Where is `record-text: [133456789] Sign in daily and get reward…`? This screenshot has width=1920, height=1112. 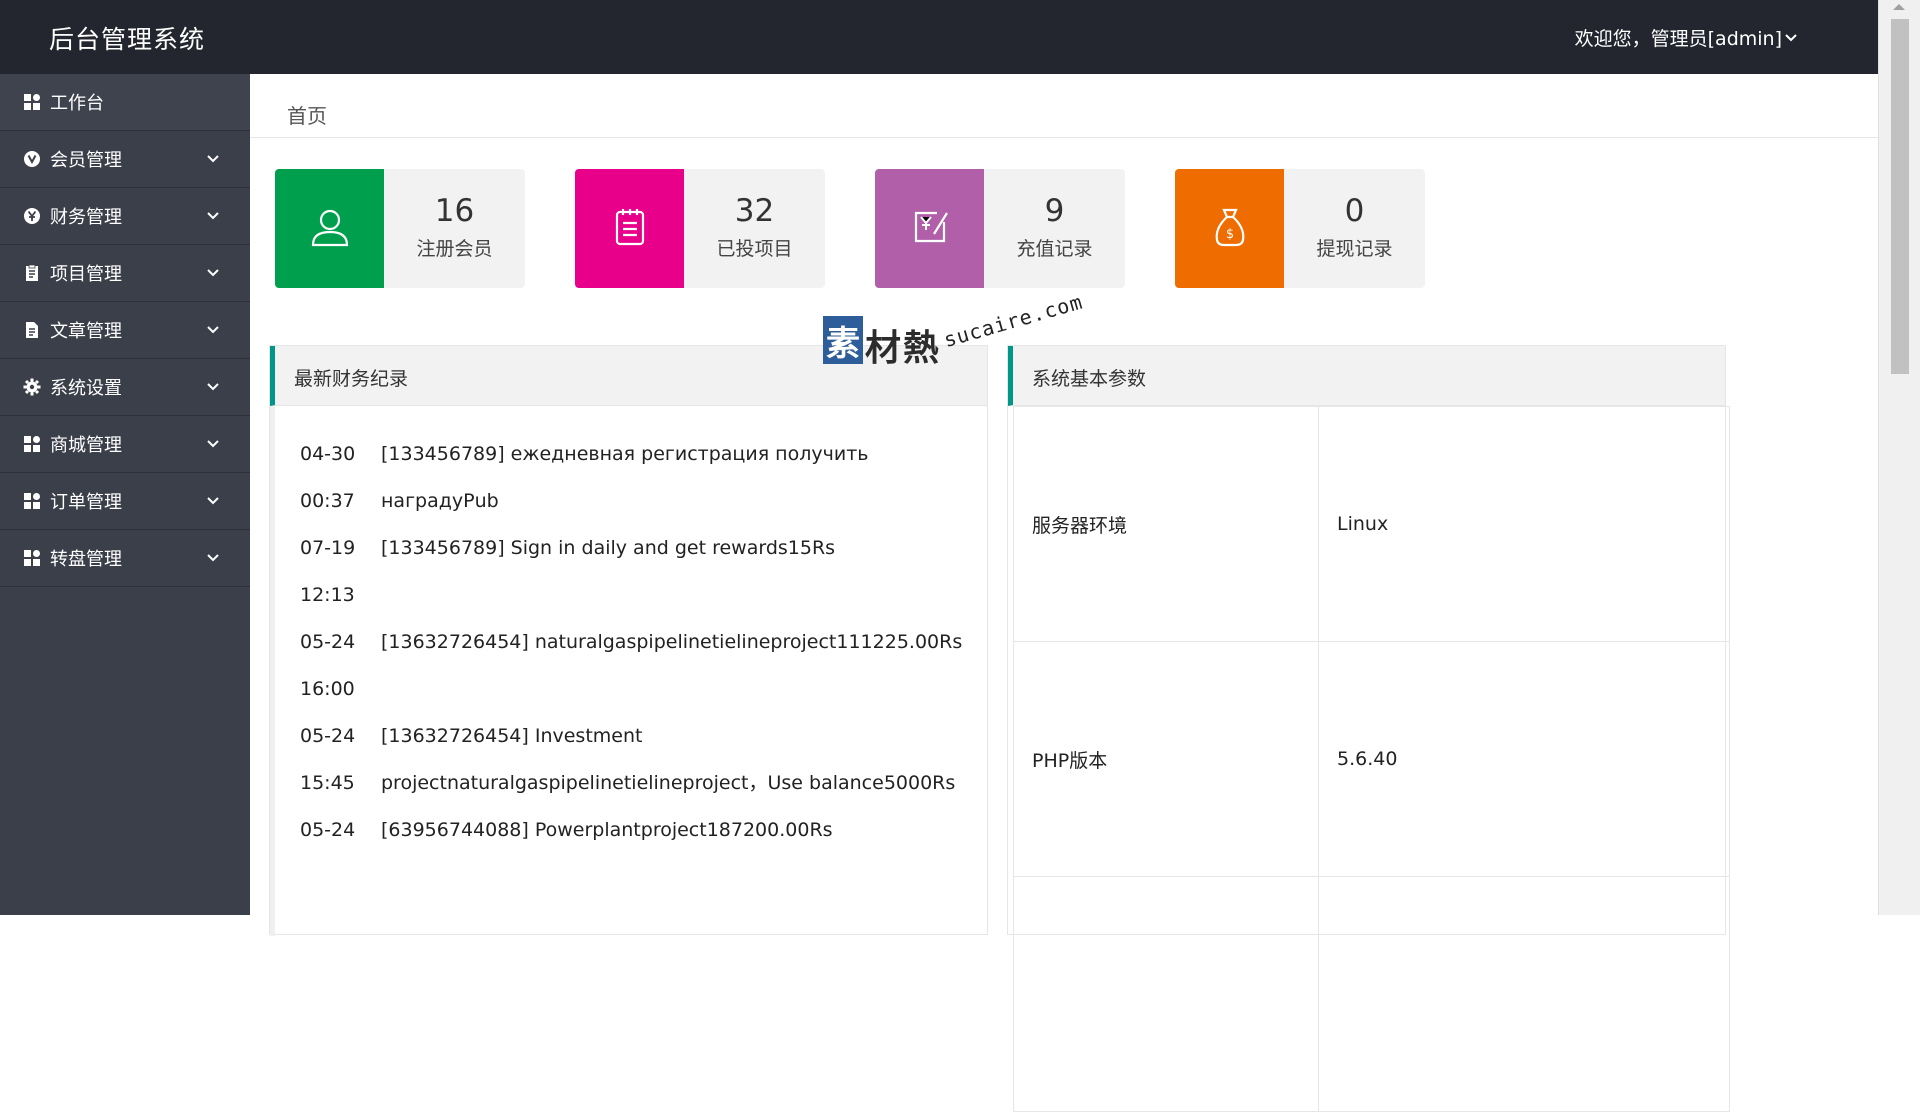
record-text: [133456789] Sign in daily and get reward… is located at coordinates (608, 548).